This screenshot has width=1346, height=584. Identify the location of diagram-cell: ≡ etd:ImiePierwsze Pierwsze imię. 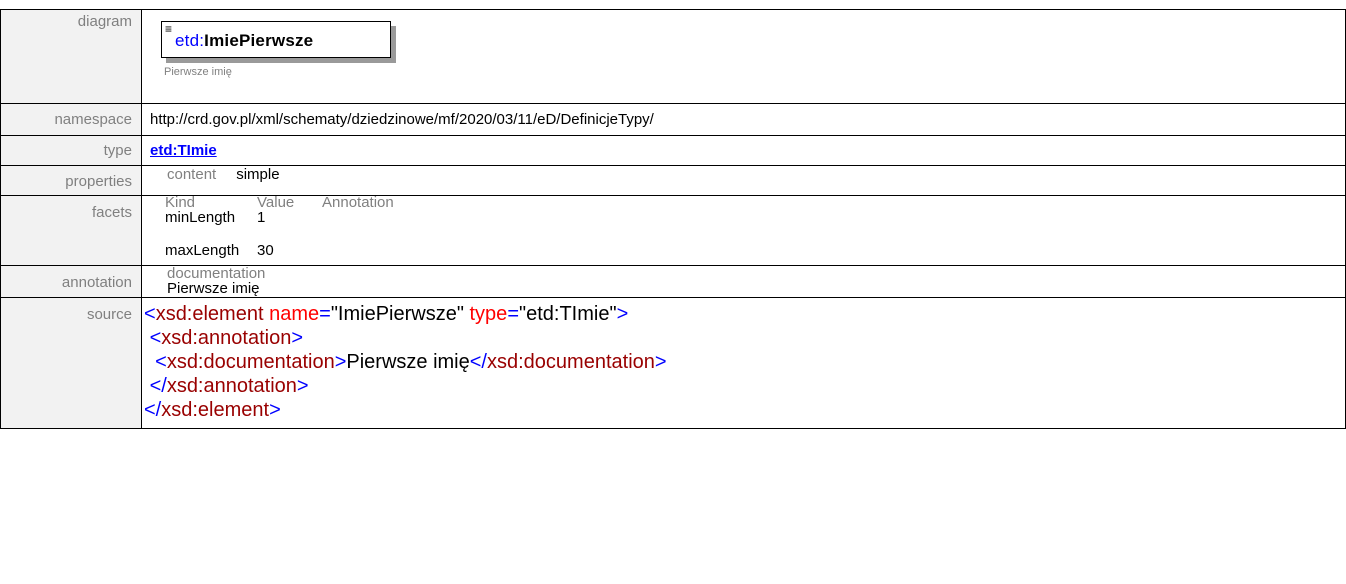
(743, 56).